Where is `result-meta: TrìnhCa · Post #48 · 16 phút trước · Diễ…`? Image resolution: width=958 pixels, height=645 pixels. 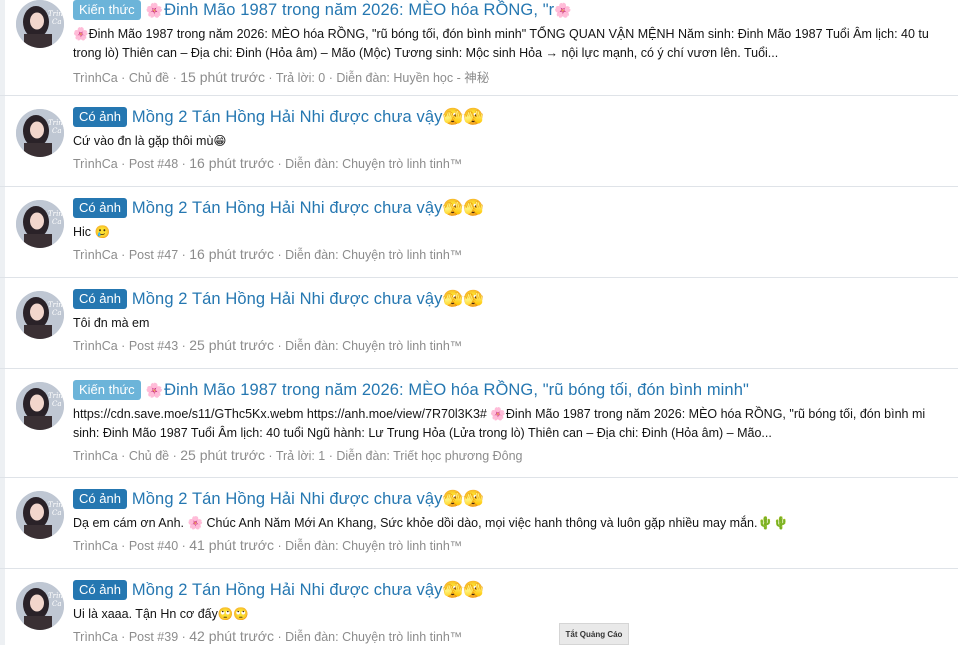
result-meta: TrìnhCa · Post #48 · 16 phút trước · Diễ… is located at coordinates (268, 163).